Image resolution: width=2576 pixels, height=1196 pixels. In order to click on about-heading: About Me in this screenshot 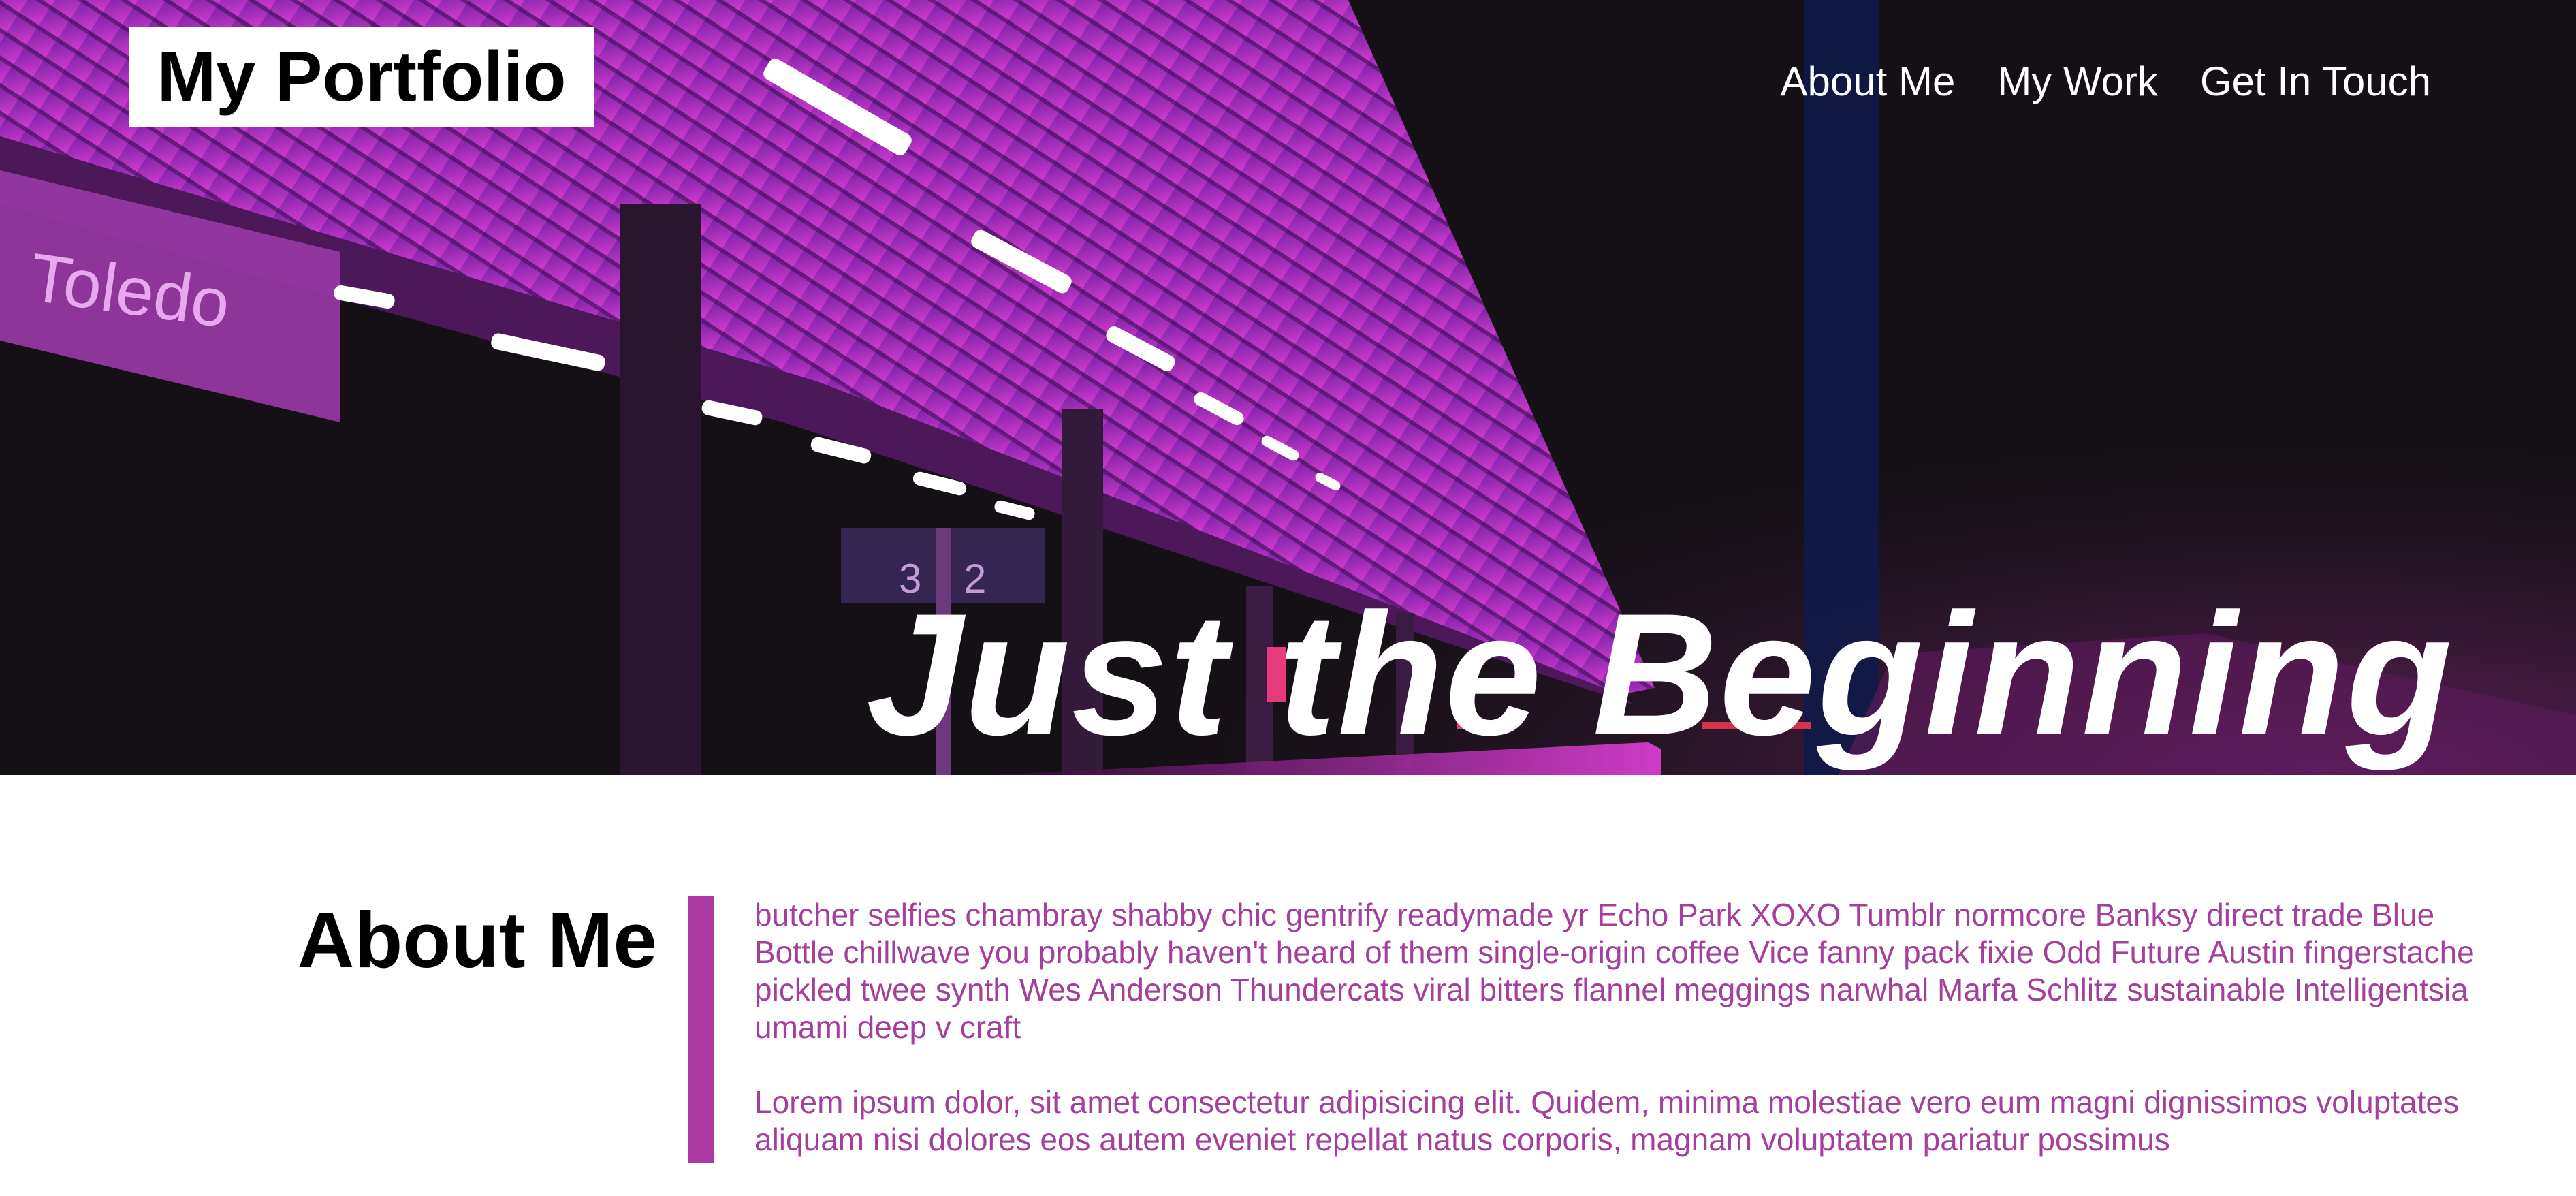, I will do `click(477, 940)`.